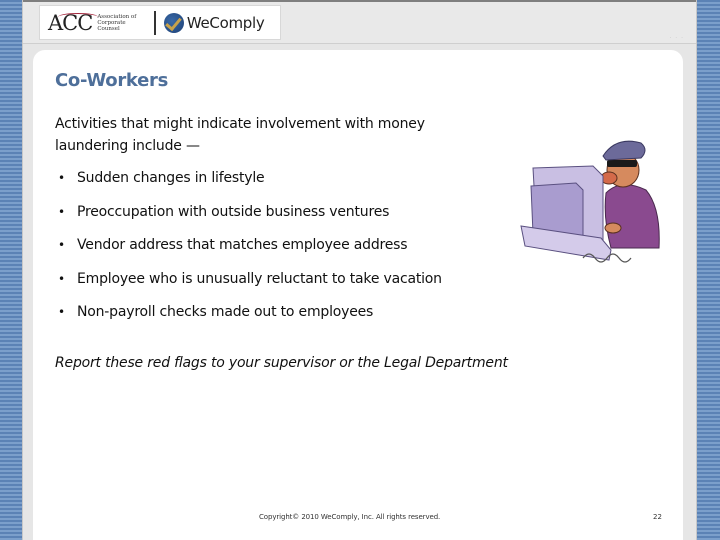  I want to click on bullet-text: Non-payroll checks made out to employees, so click(225, 312).